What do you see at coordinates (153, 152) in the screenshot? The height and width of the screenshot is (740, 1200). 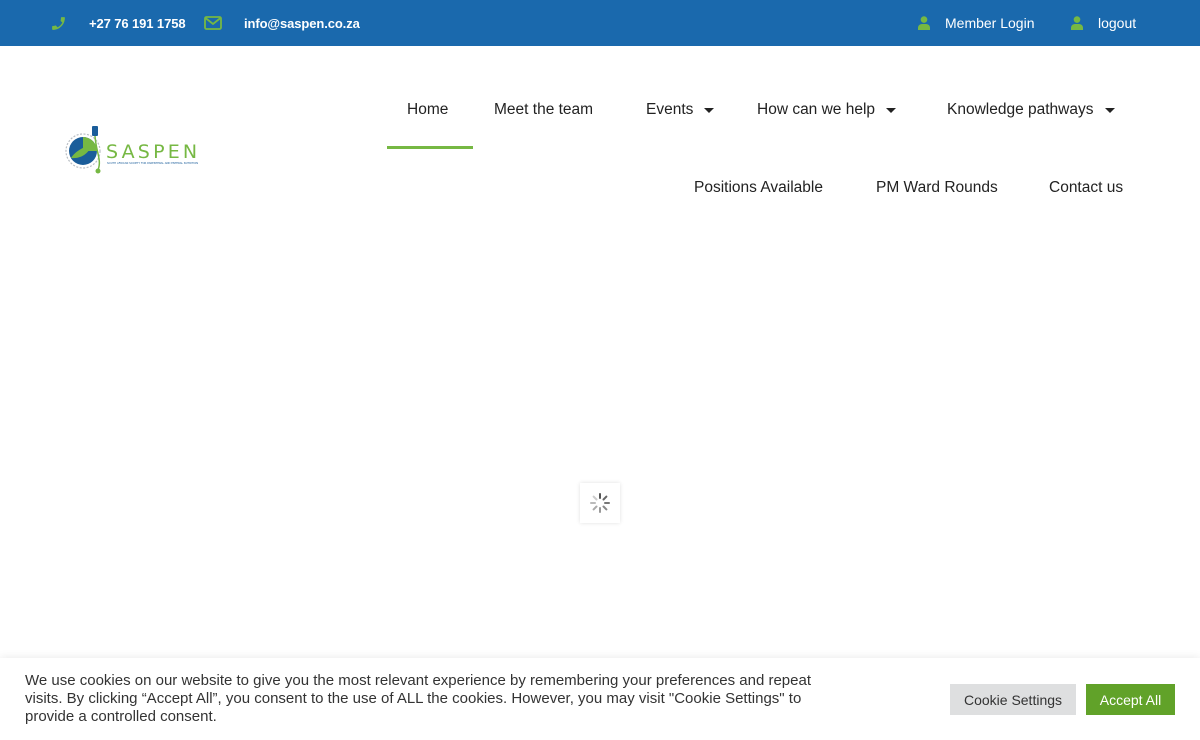 I see `logo-wordmark: SASPEN` at bounding box center [153, 152].